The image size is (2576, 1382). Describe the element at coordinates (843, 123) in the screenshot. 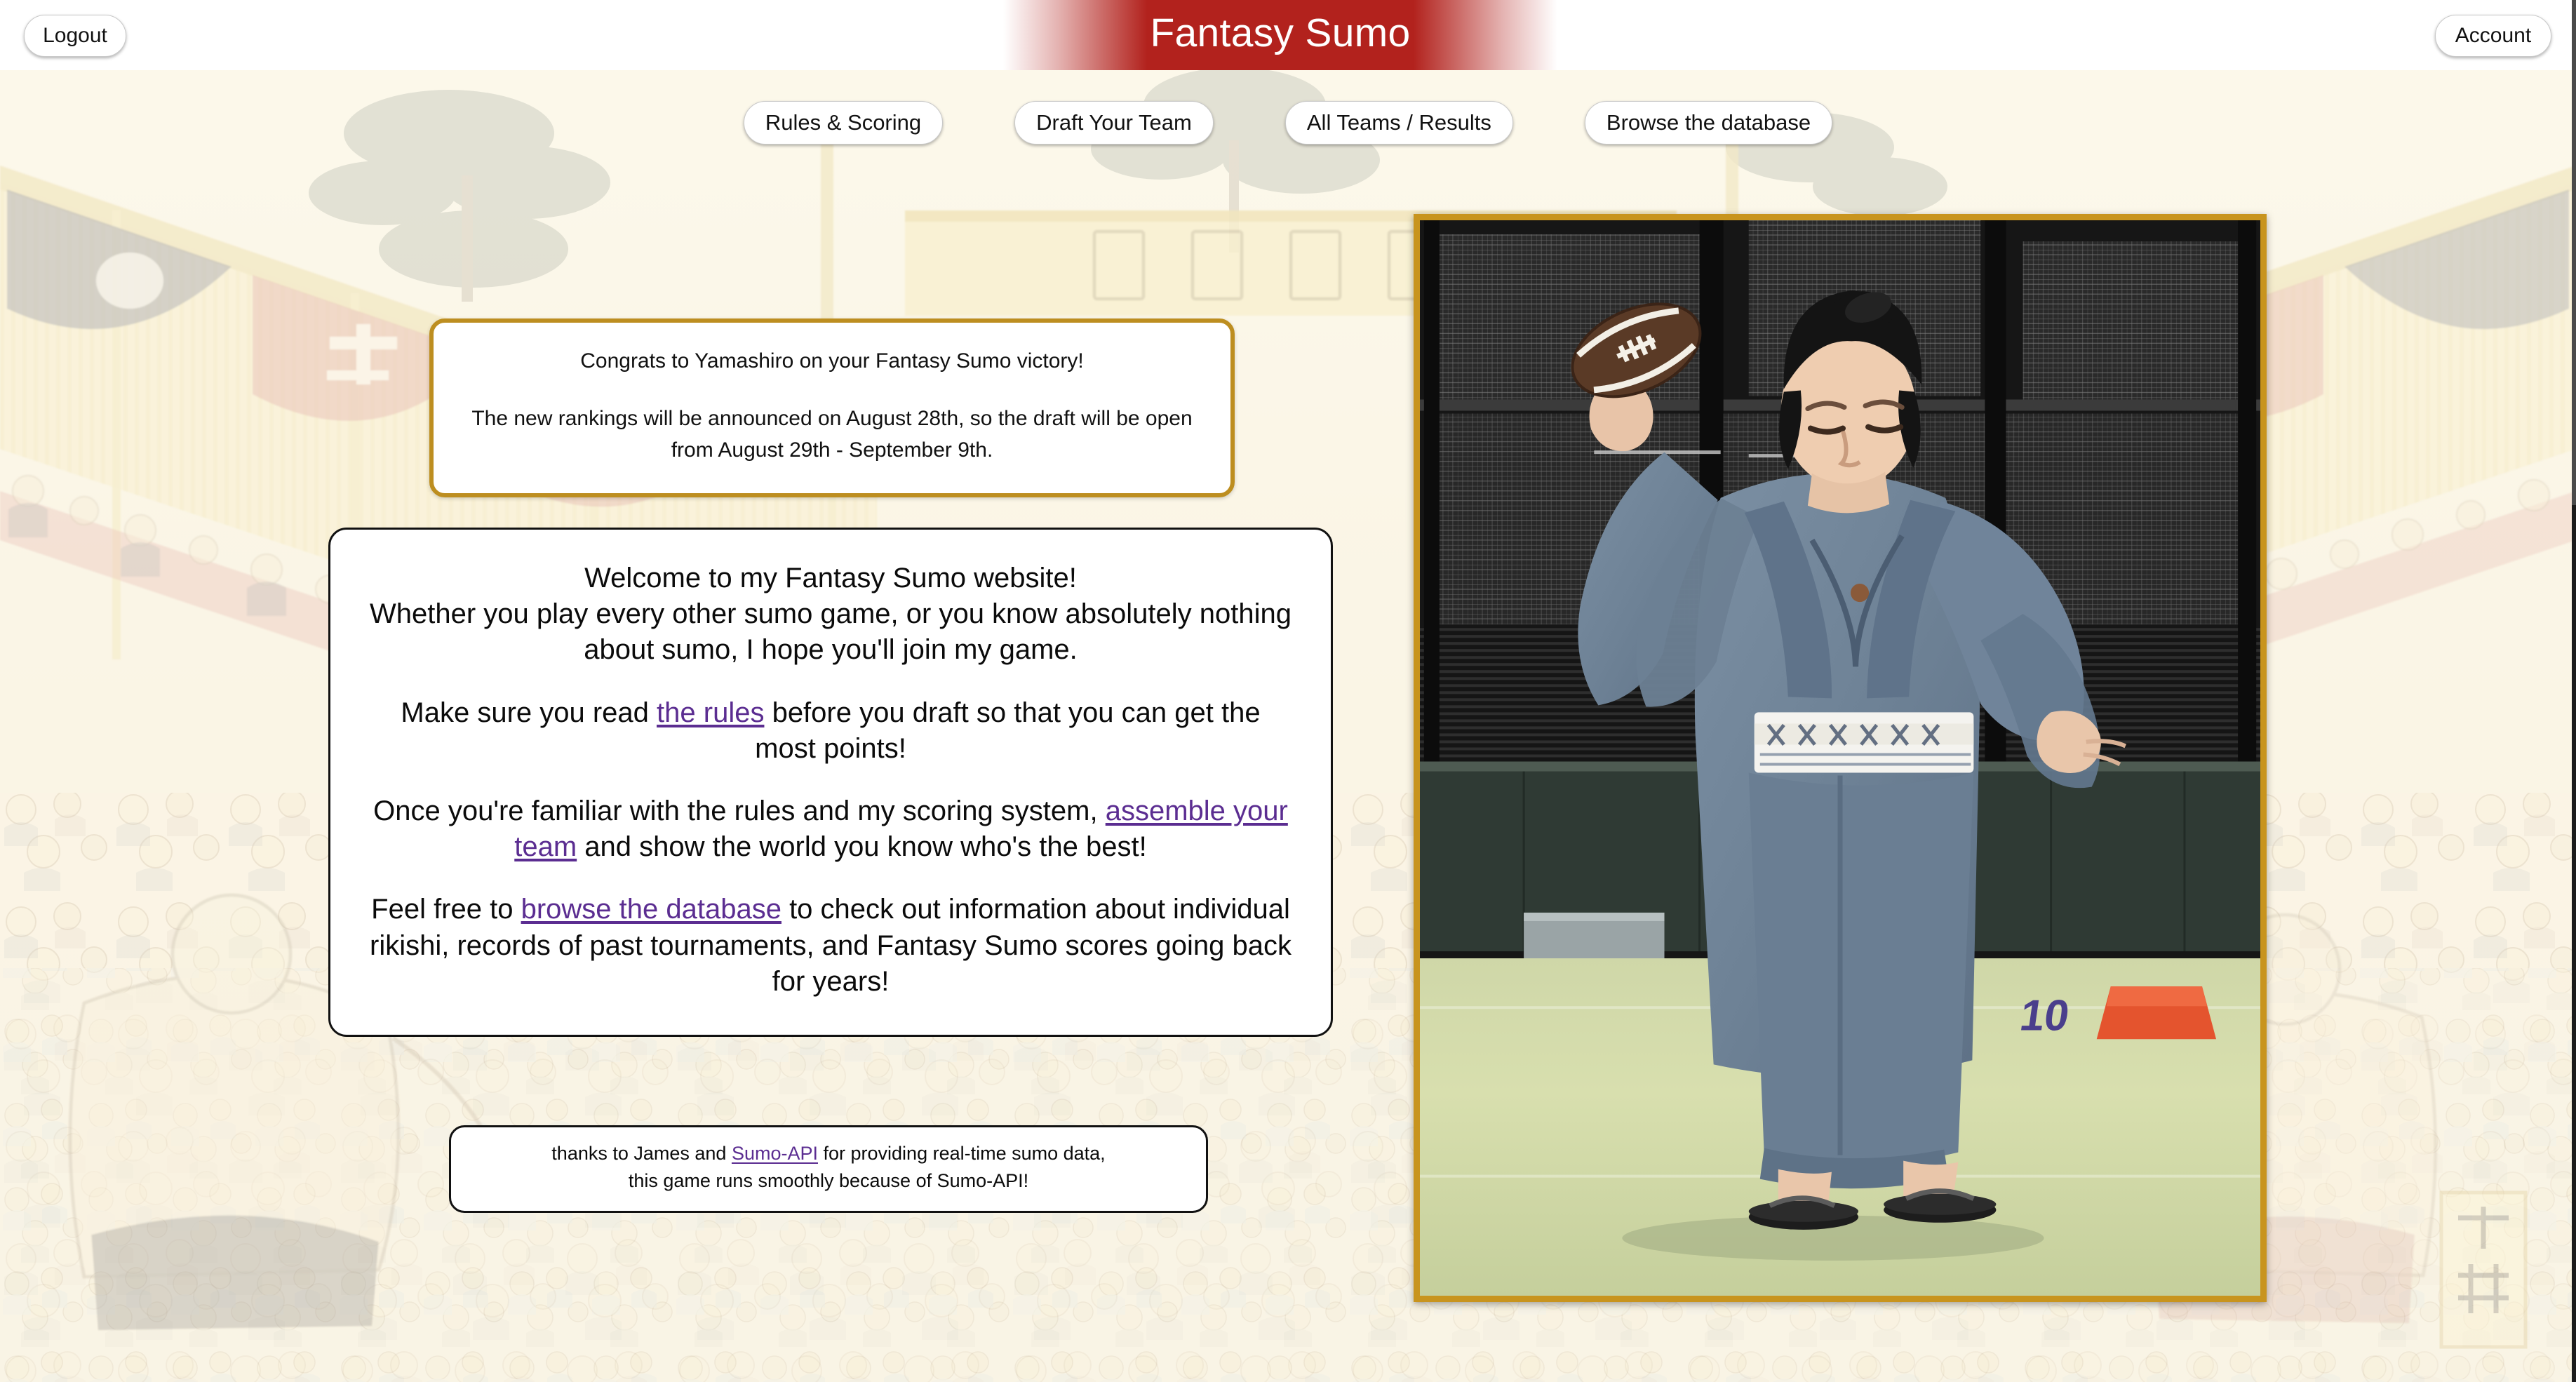

I see `nav-button-rules-and-scoring: Rules & Scoring` at that location.